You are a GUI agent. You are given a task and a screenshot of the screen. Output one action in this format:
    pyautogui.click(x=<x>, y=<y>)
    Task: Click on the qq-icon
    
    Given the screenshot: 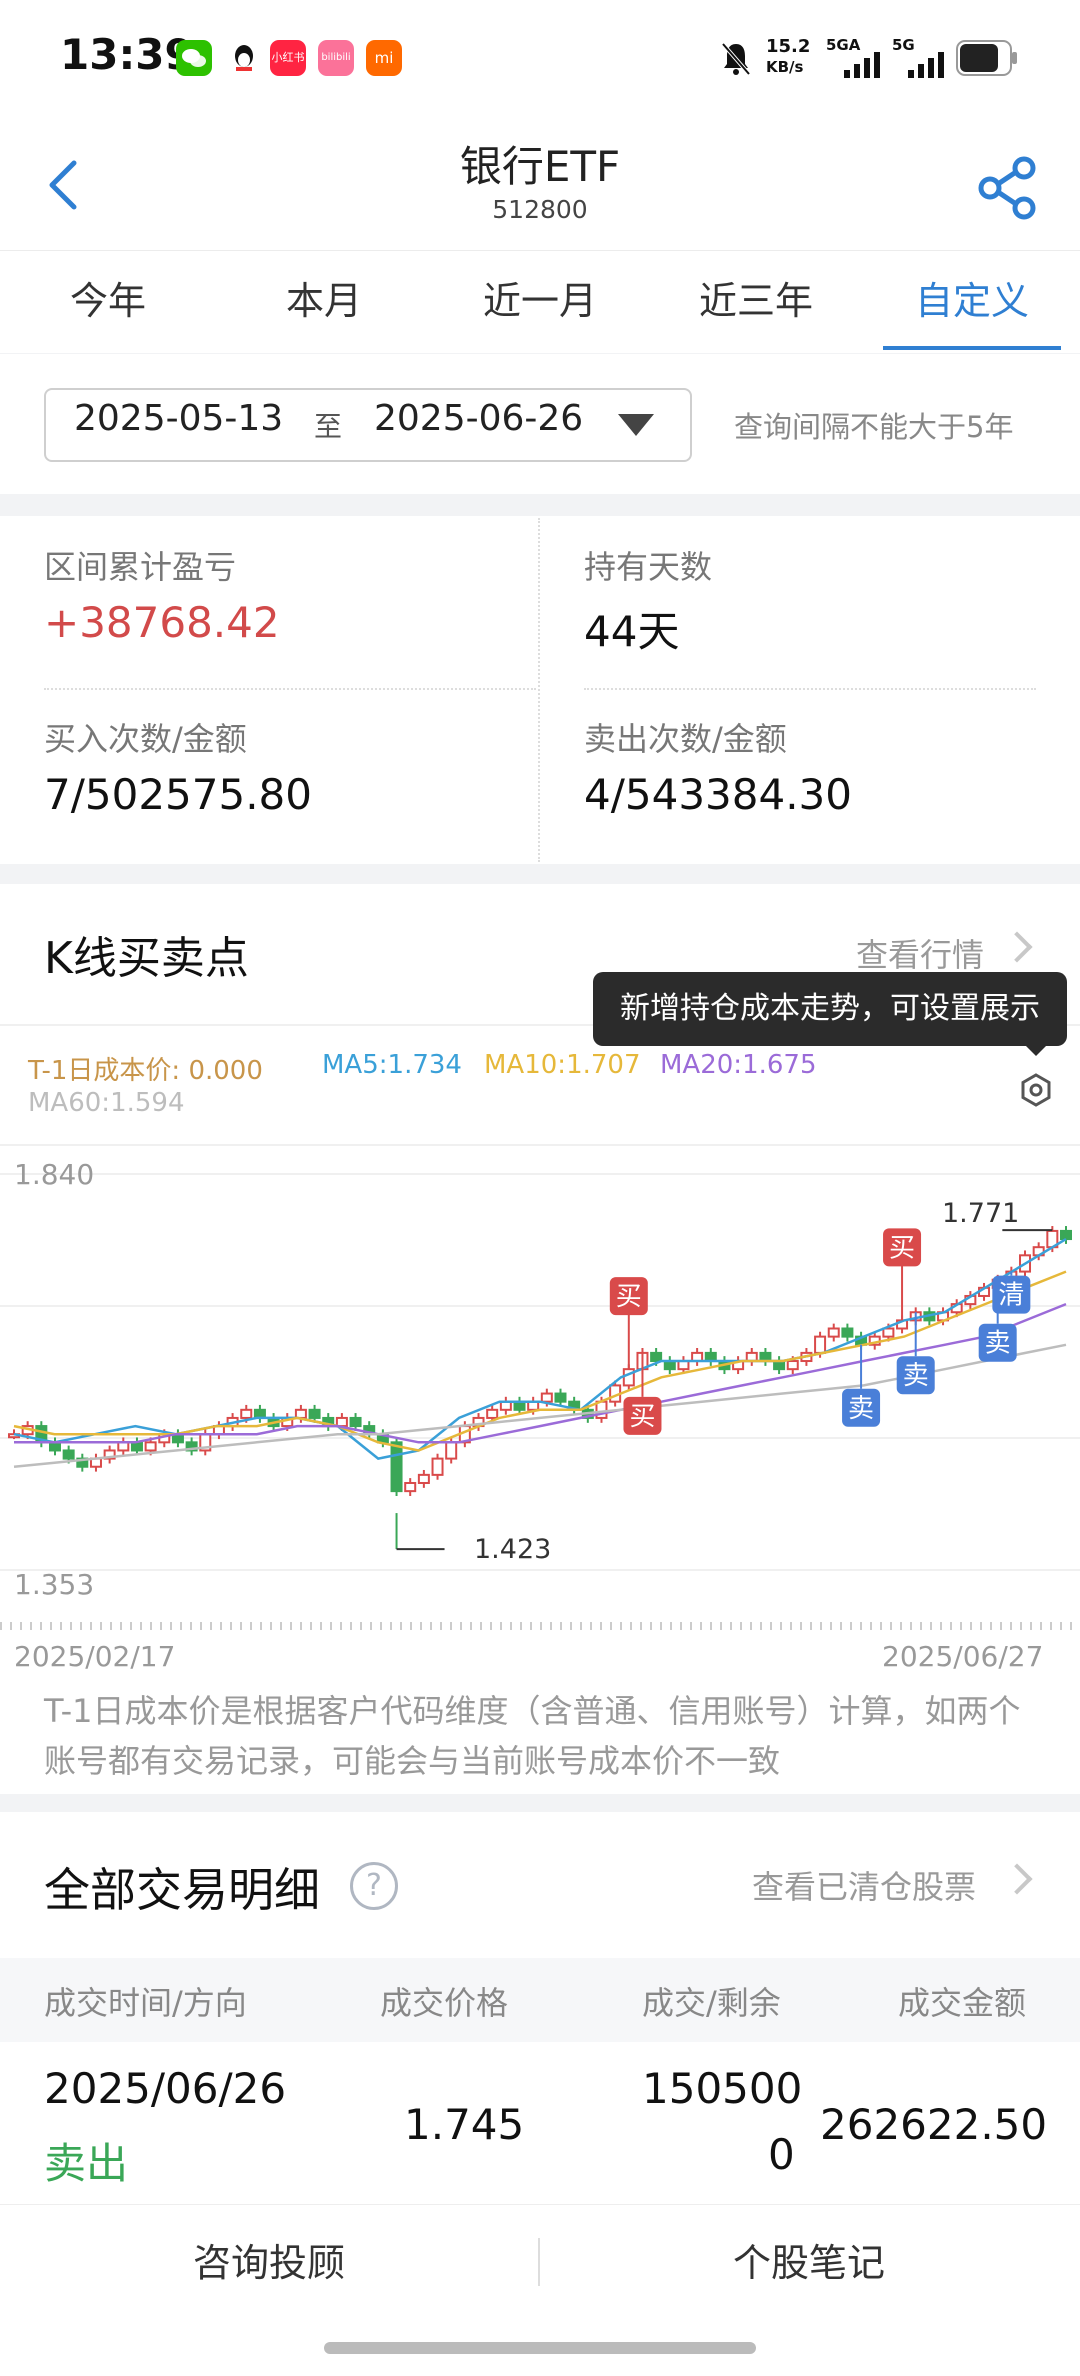 What is the action you would take?
    pyautogui.click(x=244, y=58)
    